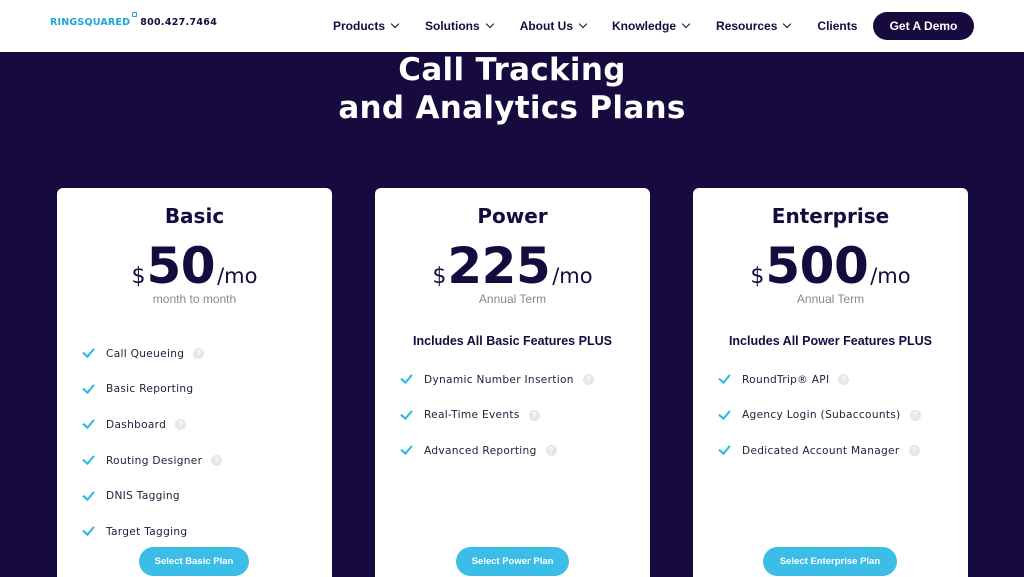 Image resolution: width=1024 pixels, height=577 pixels. I want to click on logo: RINGSQUARED 800.427.7464, so click(133, 20).